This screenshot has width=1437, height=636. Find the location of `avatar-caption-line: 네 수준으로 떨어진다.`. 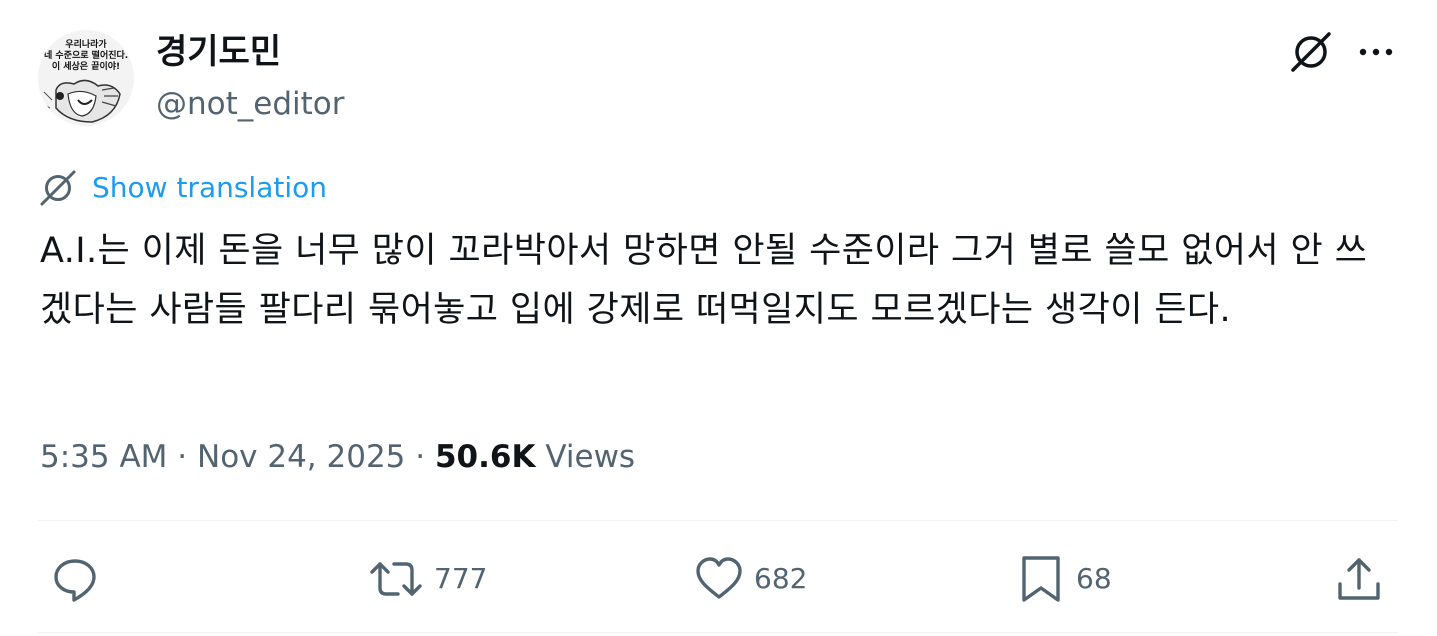

avatar-caption-line: 네 수준으로 떨어진다. is located at coordinates (86, 56).